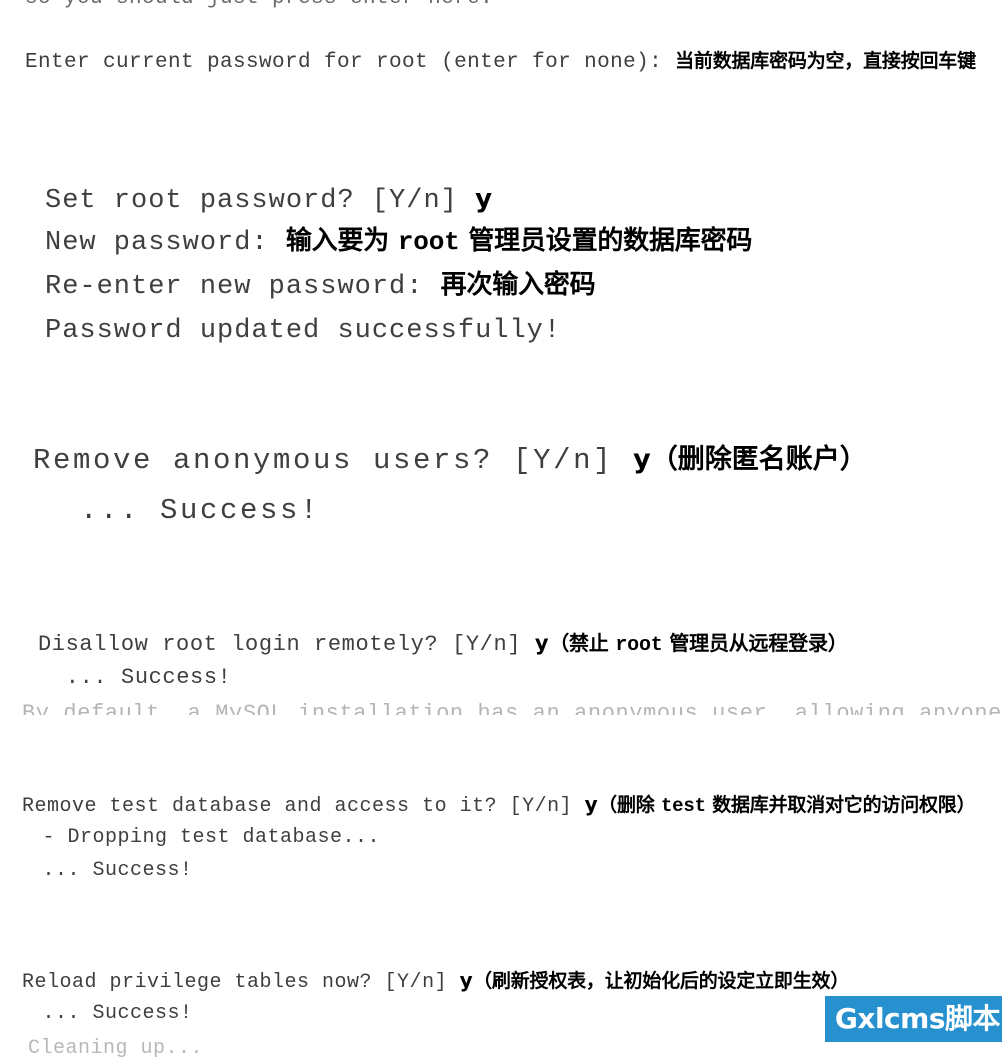  Describe the element at coordinates (578, 607) in the screenshot. I see `clipped-text-line: · ·` at that location.